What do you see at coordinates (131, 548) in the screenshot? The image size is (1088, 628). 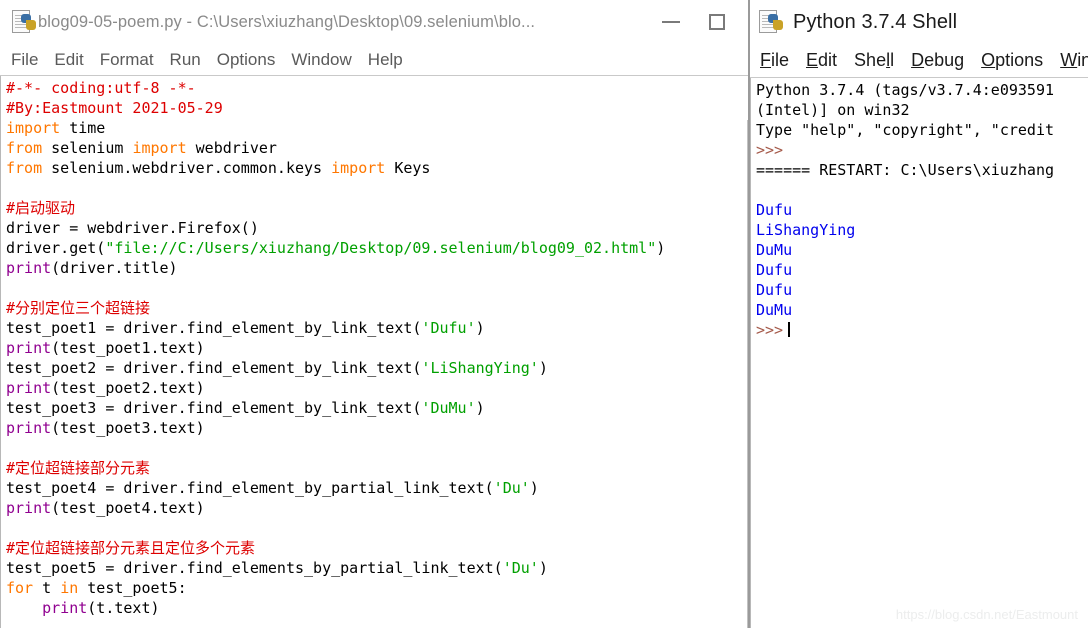 I see `code-token: #定位超链接部分元素且定位多个元素` at bounding box center [131, 548].